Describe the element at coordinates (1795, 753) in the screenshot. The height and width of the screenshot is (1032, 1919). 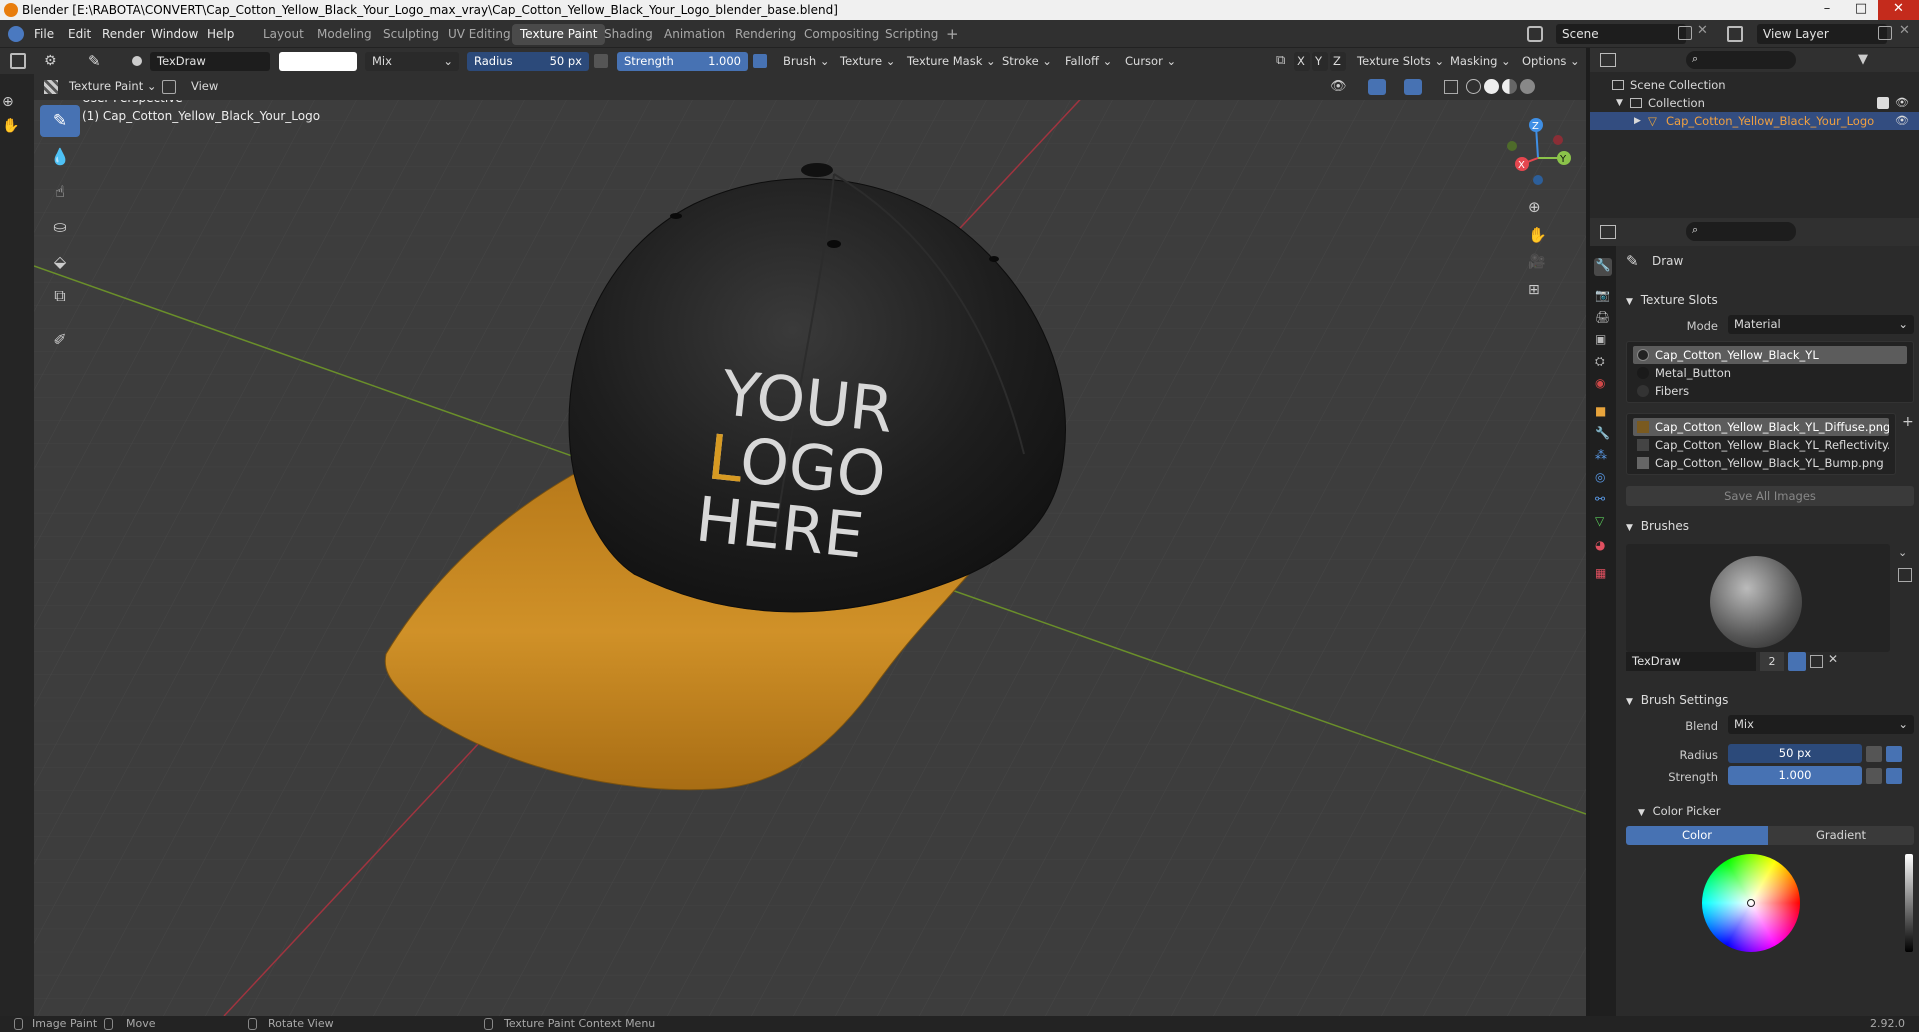
I see `radius-slider: 50 px` at that location.